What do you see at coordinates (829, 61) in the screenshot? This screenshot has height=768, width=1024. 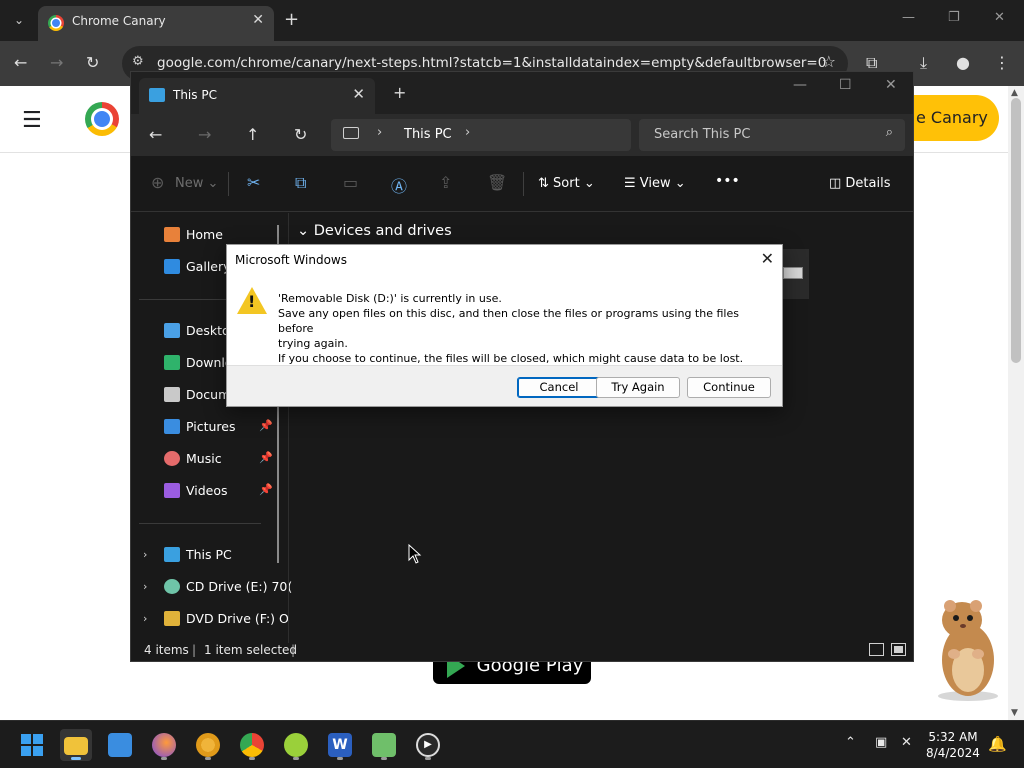 I see `bookmark-star-icon: ☆` at bounding box center [829, 61].